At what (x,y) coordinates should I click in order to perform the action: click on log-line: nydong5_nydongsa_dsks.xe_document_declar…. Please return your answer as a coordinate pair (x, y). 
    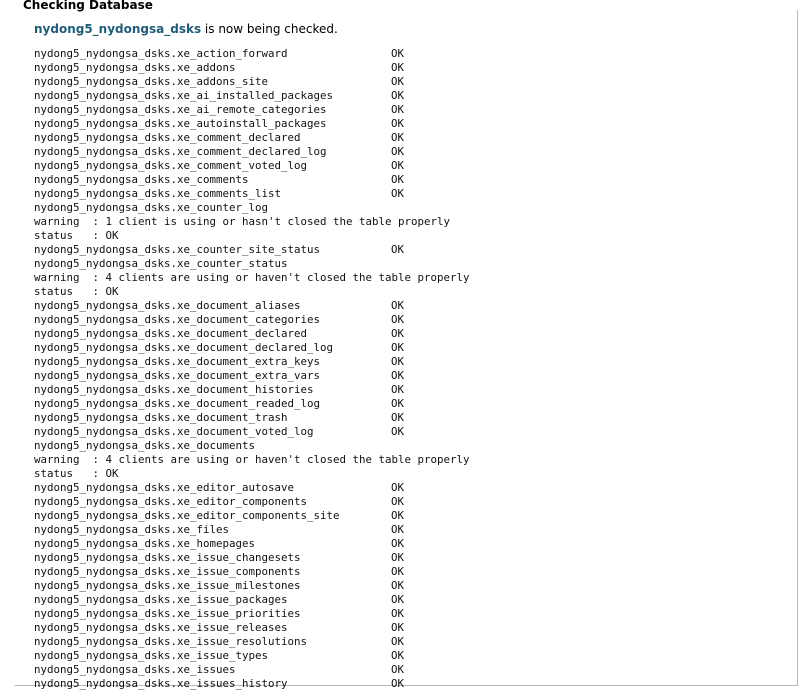
    Looking at the image, I should click on (219, 348).